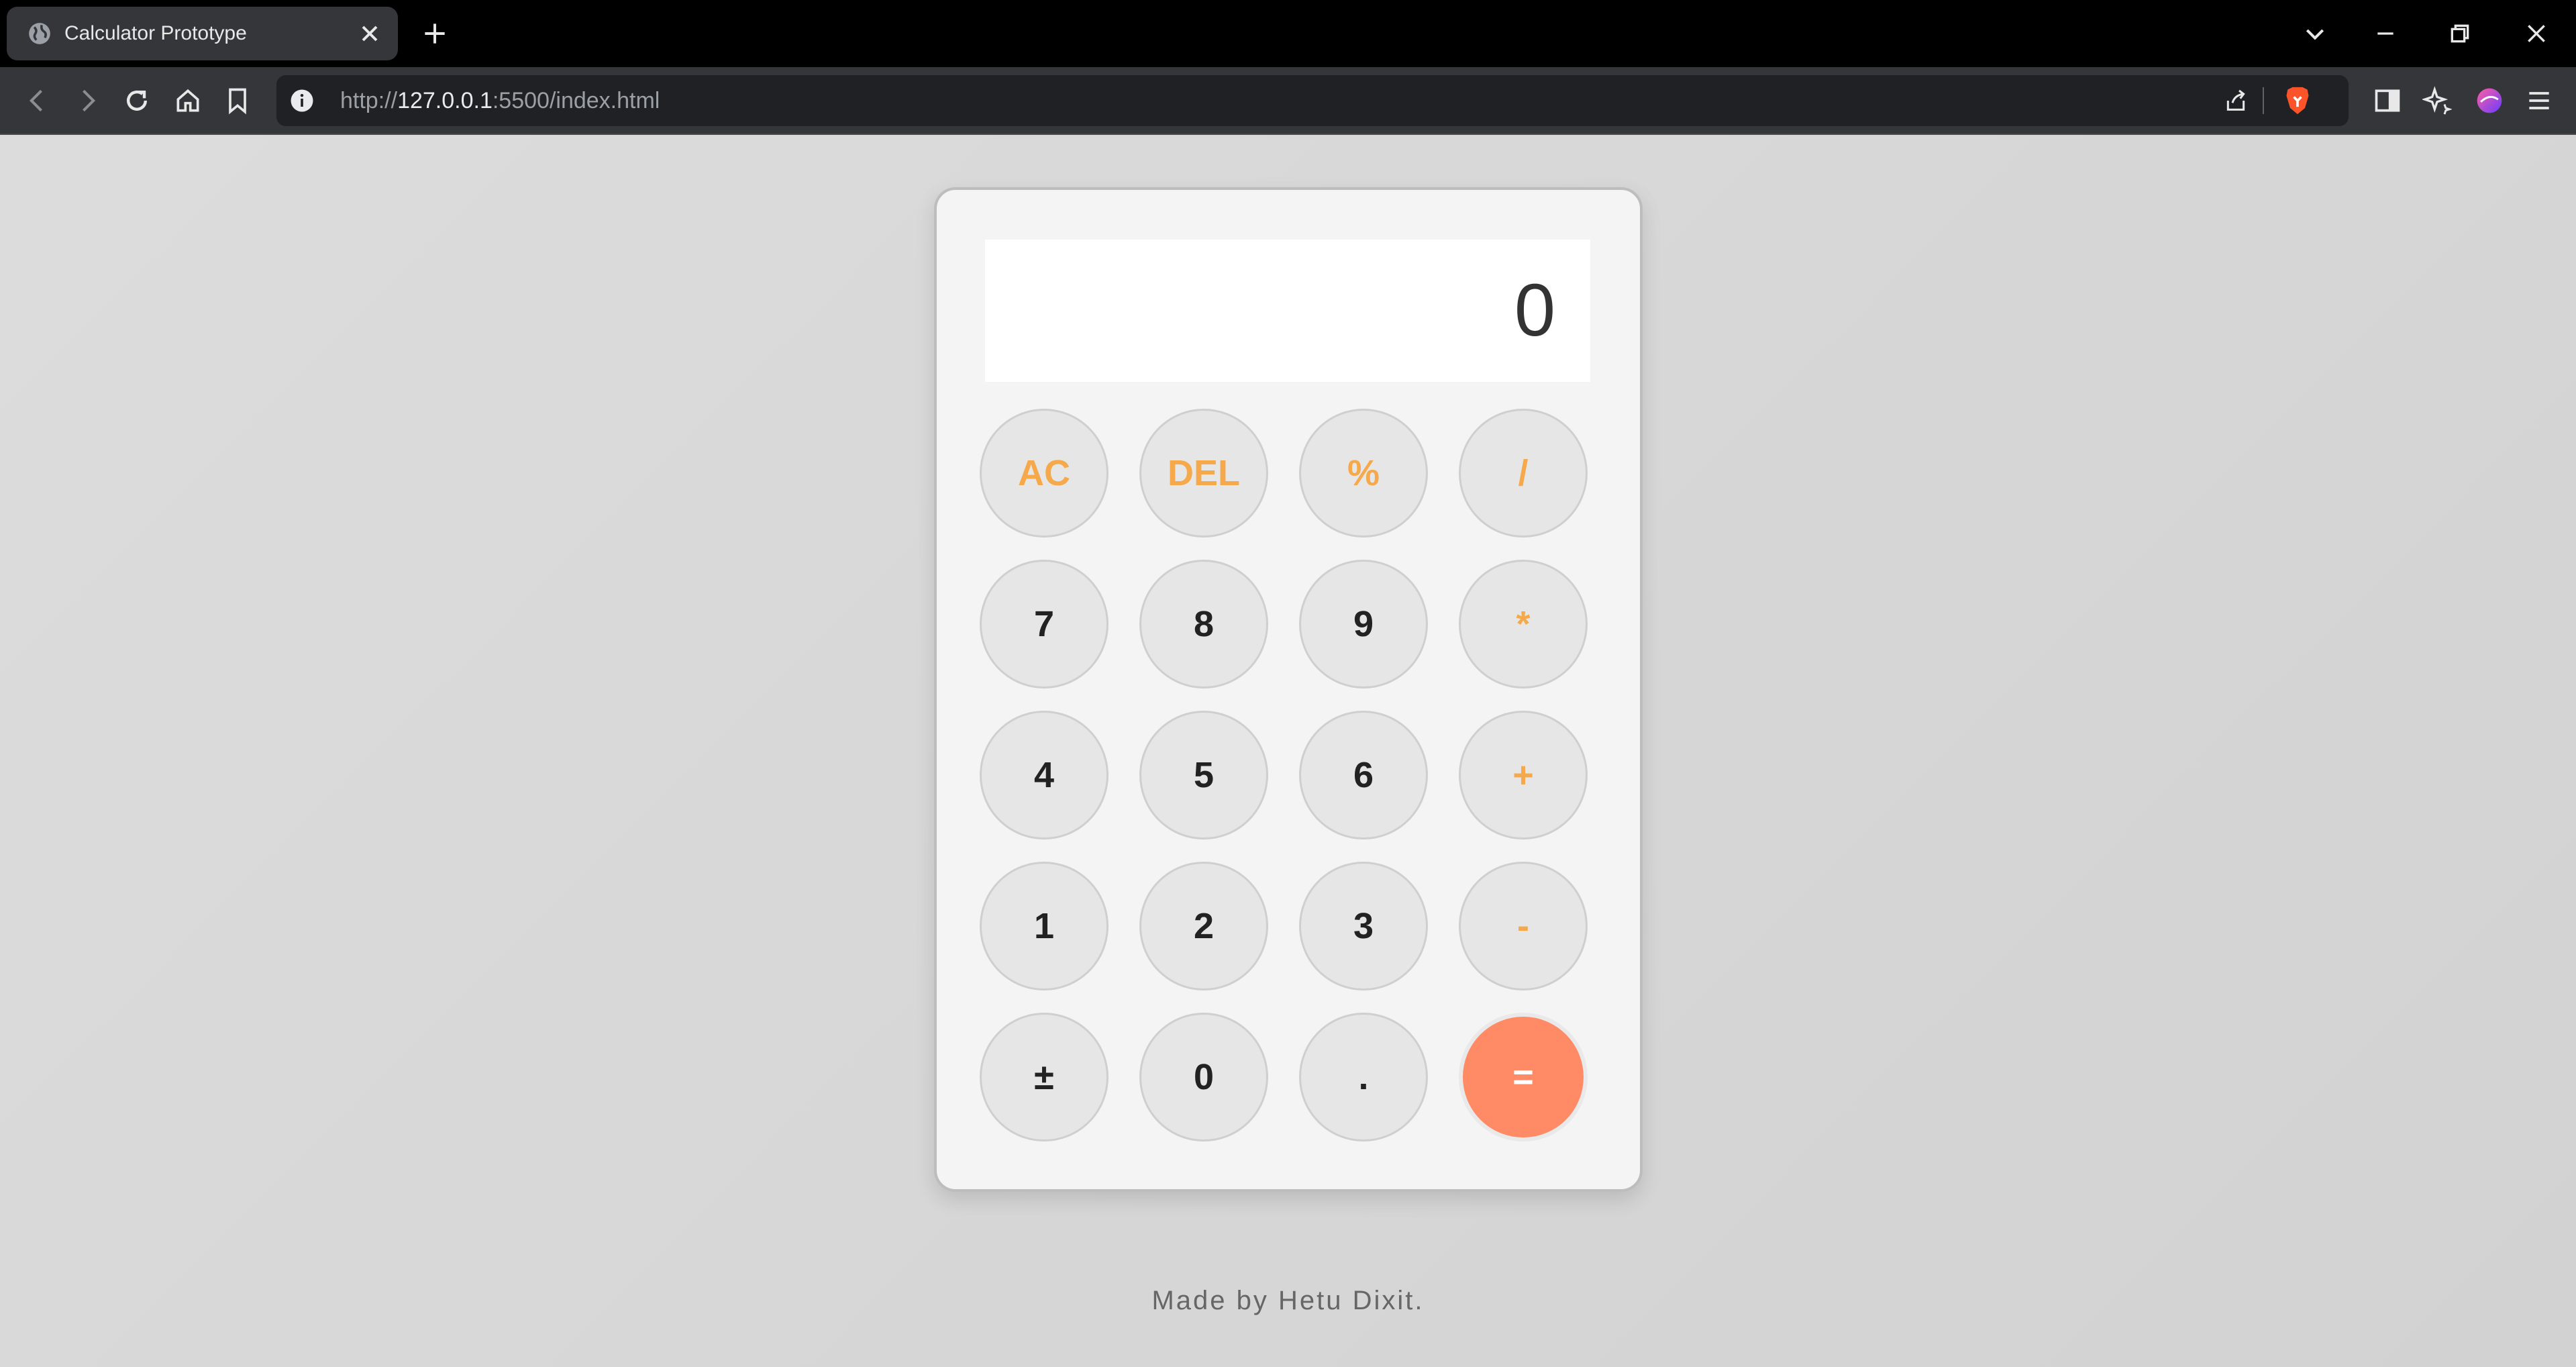  I want to click on calculator-keypad: AC DEL%/ 7 8 9 * 4 5 6 +1 2 3- ±0. =, so click(1292, 788).